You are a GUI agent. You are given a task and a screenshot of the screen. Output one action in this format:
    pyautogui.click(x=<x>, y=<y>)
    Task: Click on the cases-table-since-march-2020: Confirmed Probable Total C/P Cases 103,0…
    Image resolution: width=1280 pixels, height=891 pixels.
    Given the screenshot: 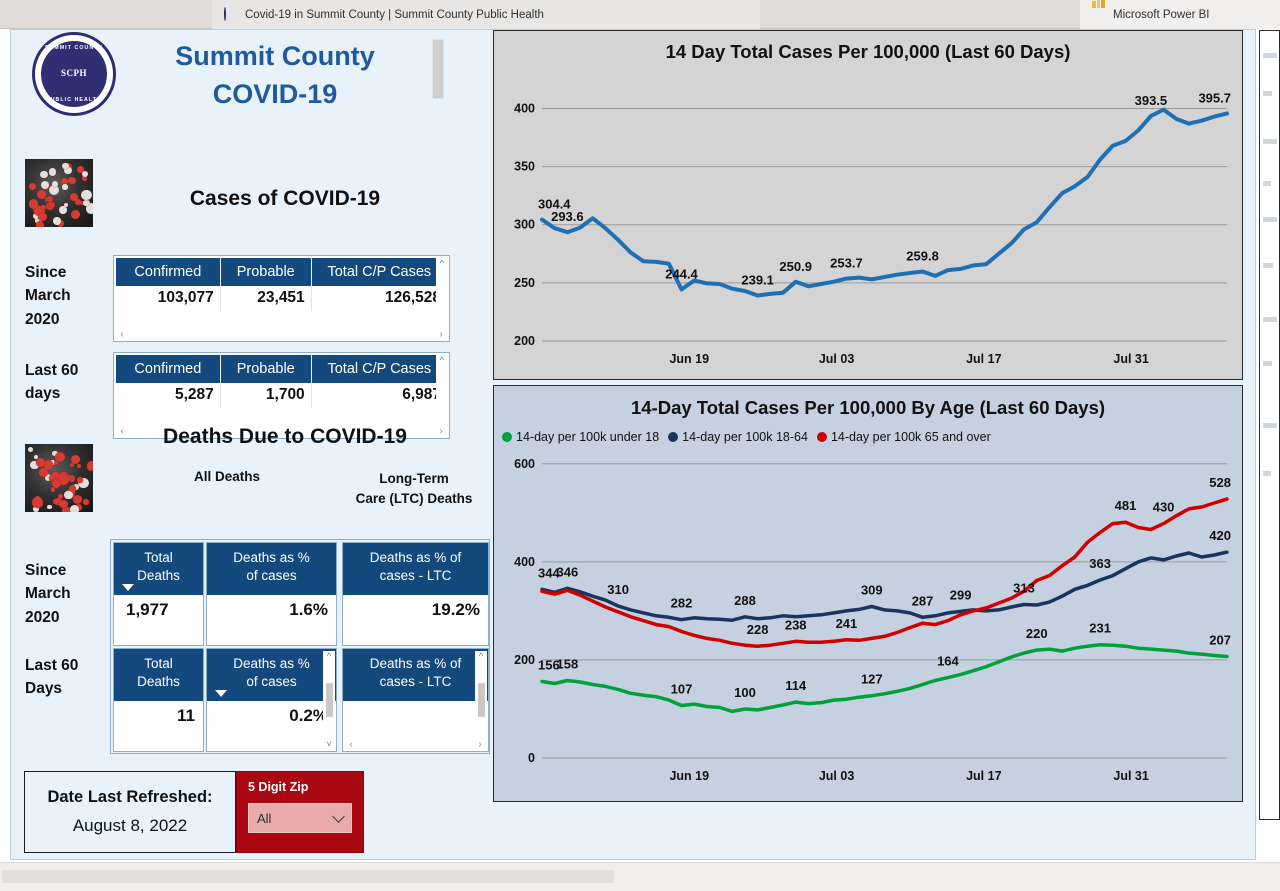 What is the action you would take?
    pyautogui.click(x=281, y=298)
    